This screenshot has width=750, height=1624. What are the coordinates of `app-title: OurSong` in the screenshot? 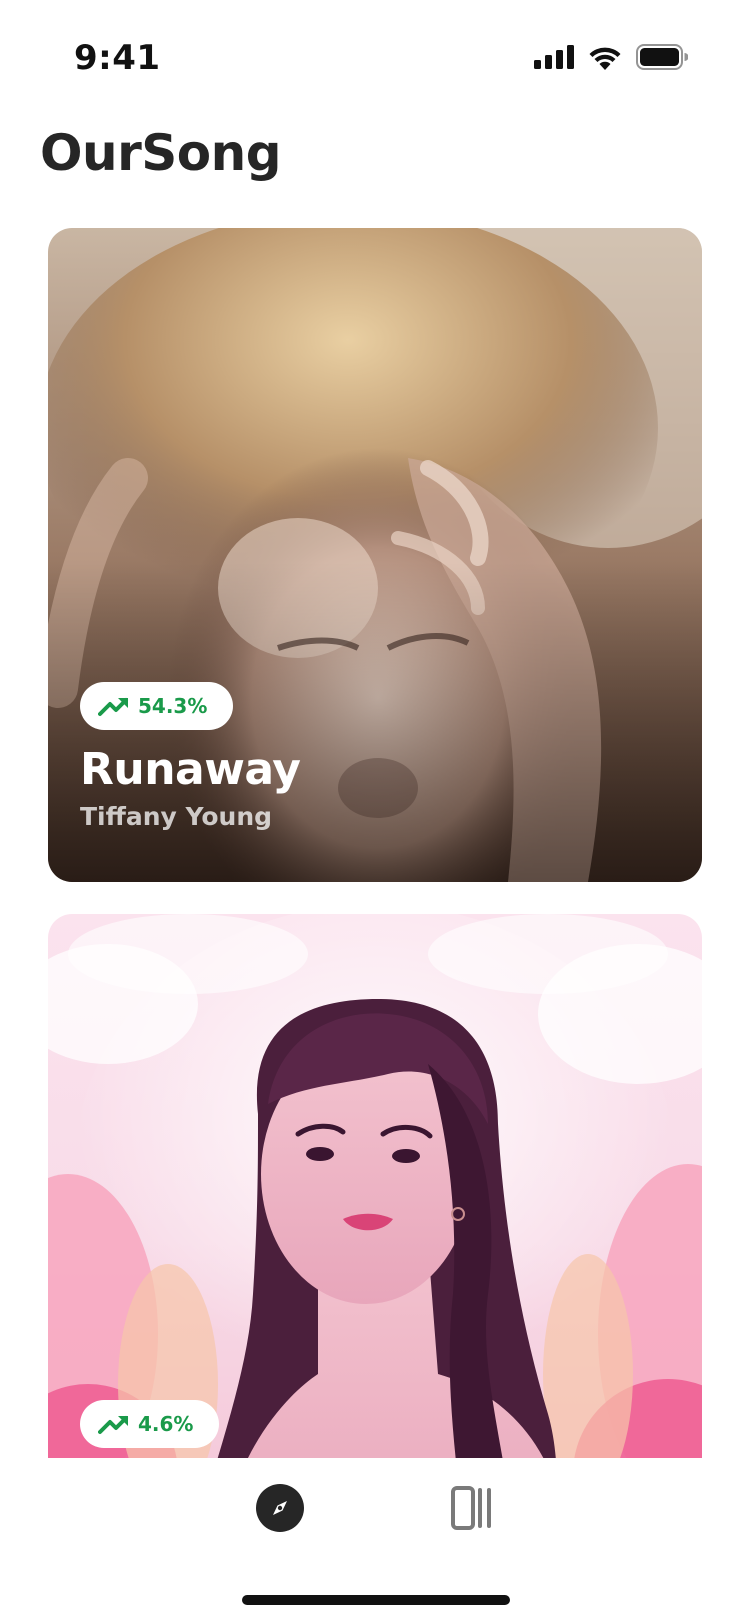 It's located at (161, 153).